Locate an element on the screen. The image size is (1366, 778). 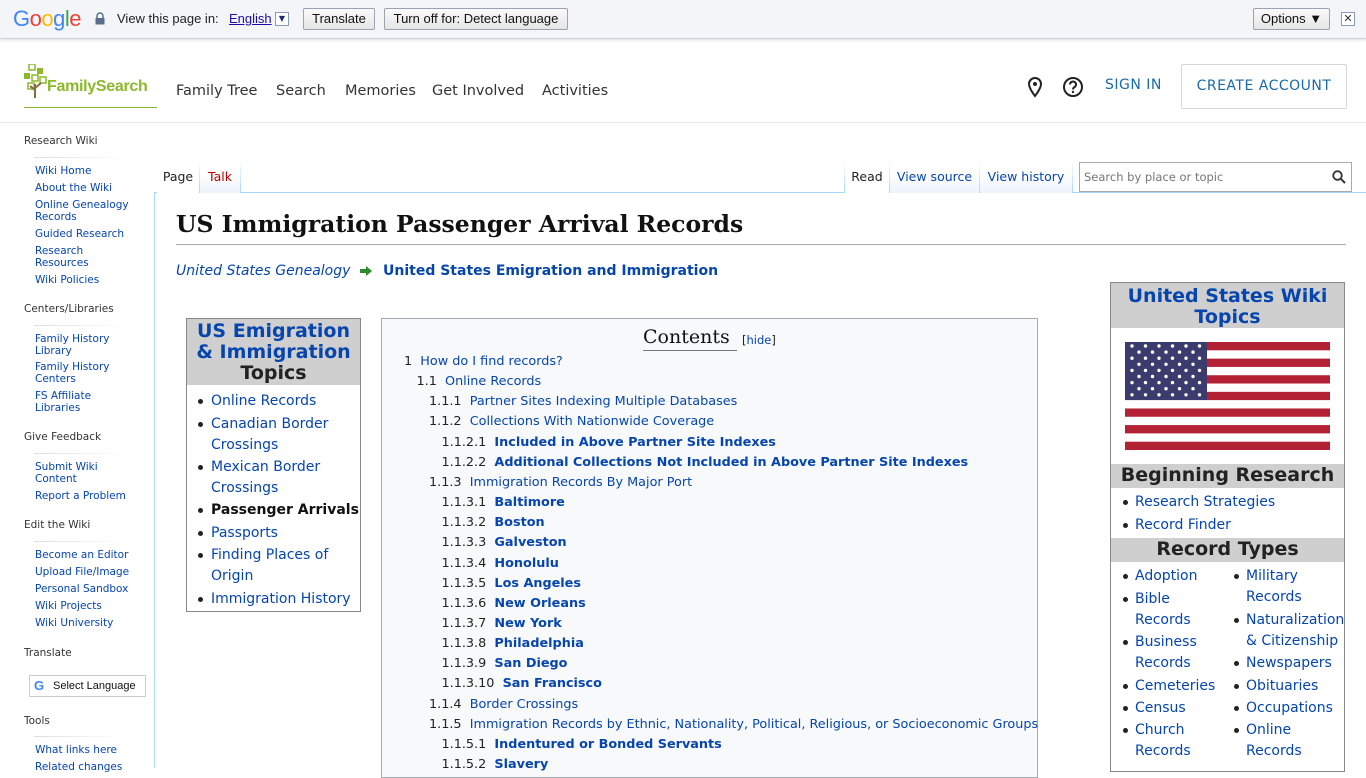
toc-item: 1.1.4 Border Crossings is located at coordinates (503, 705).